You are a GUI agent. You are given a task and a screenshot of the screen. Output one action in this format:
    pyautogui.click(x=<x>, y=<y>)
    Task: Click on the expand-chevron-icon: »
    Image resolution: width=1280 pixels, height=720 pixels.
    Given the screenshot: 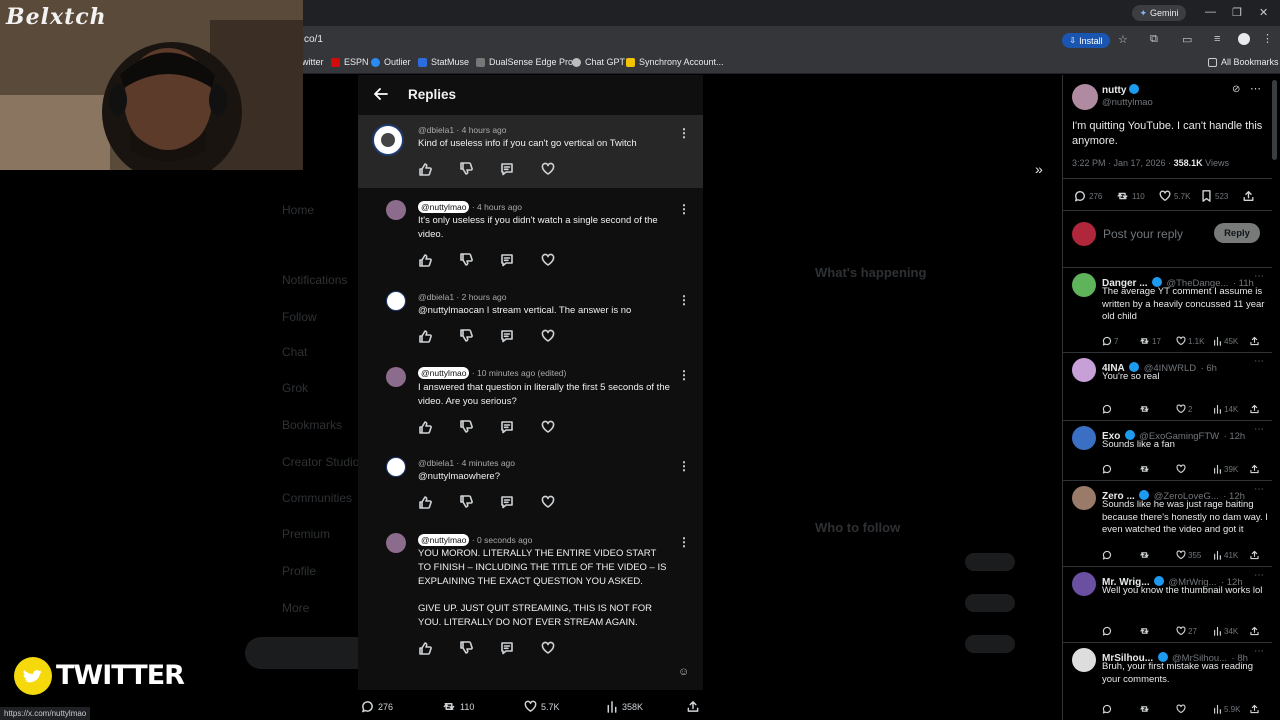 What is the action you would take?
    pyautogui.click(x=1039, y=169)
    